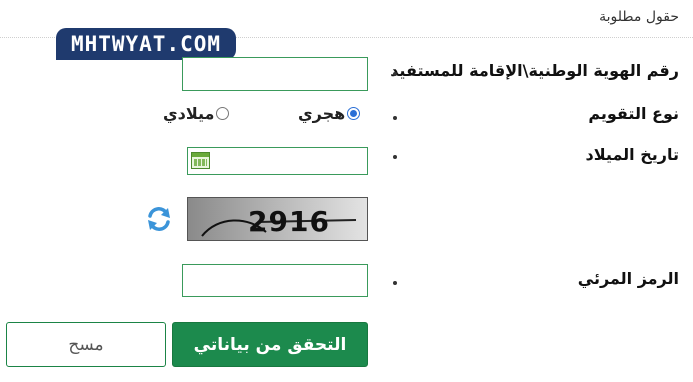 The height and width of the screenshot is (382, 693). I want to click on refresh-captcha-icon, so click(159, 219).